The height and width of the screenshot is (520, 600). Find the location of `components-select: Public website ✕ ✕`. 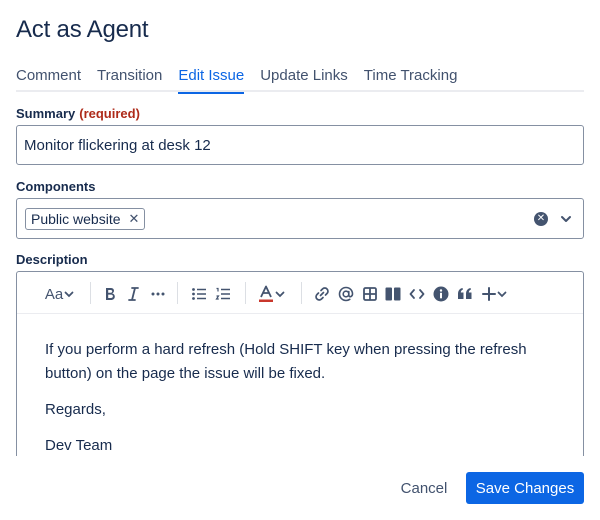

components-select: Public website ✕ ✕ is located at coordinates (300, 218).